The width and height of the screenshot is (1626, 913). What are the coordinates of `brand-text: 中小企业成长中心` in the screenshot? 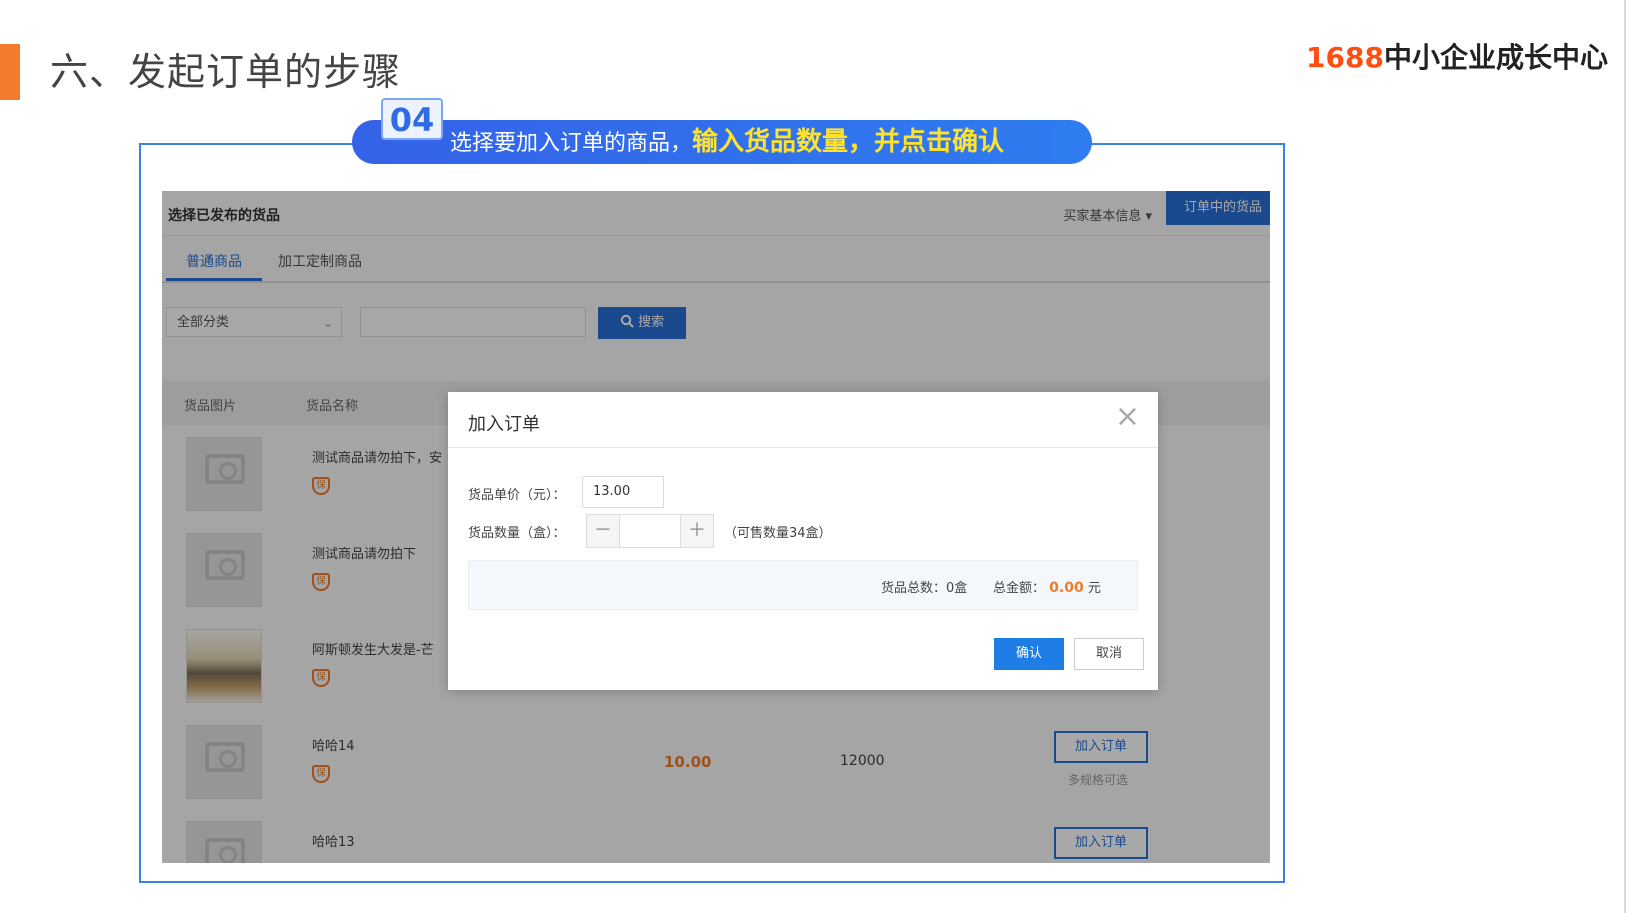 It's located at (1495, 57).